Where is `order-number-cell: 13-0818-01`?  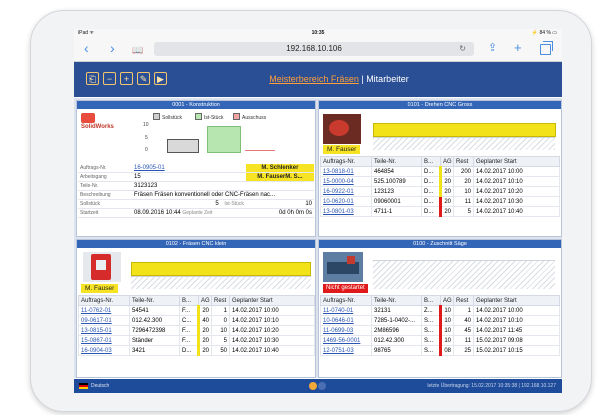 order-number-cell: 13-0818-01 is located at coordinates (346, 171).